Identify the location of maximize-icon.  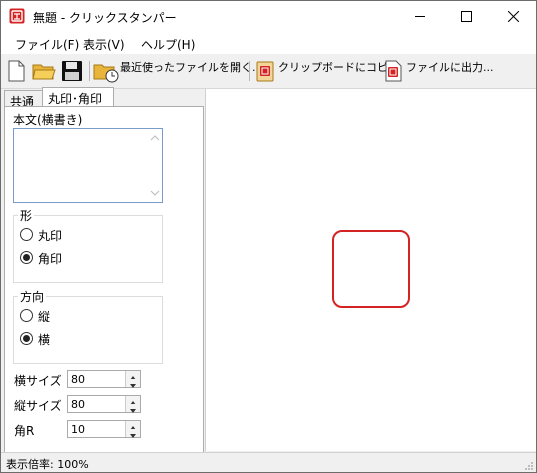
(466, 16).